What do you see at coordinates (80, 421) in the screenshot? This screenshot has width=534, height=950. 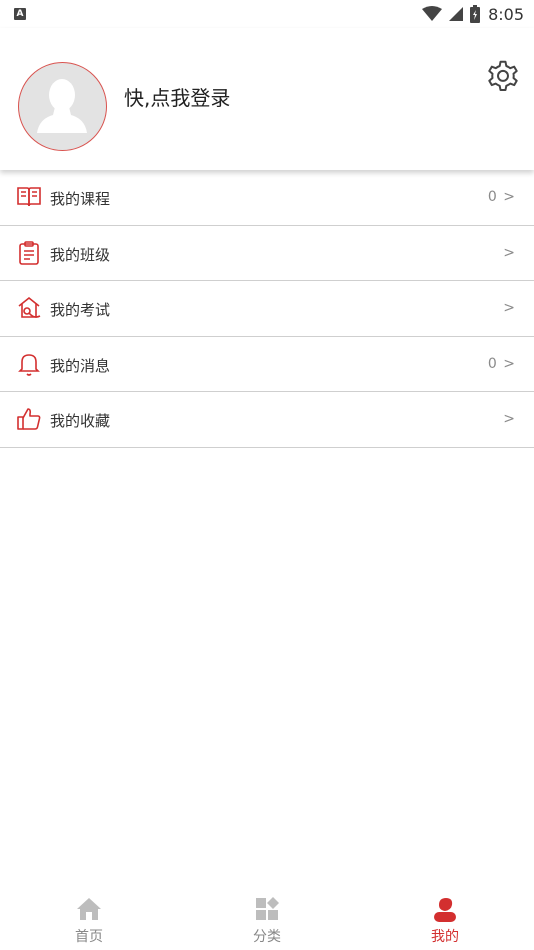 I see `menu-item-label: 我的收藏` at bounding box center [80, 421].